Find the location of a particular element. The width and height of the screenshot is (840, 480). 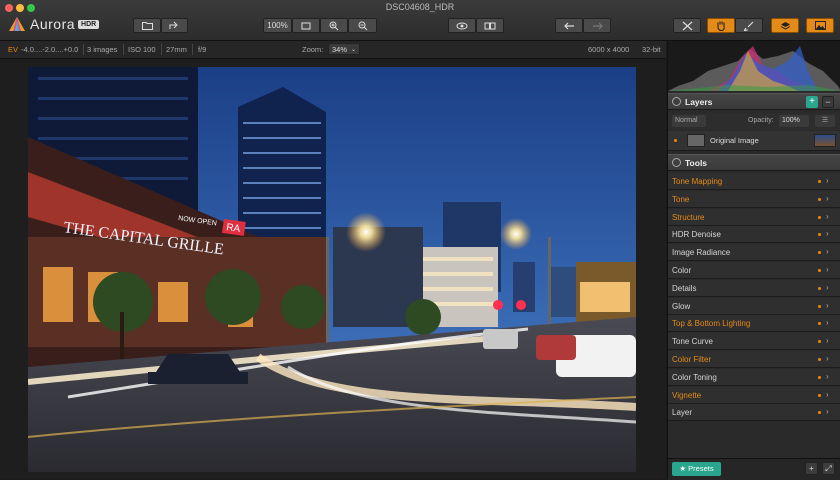

undo-button is located at coordinates (569, 25).